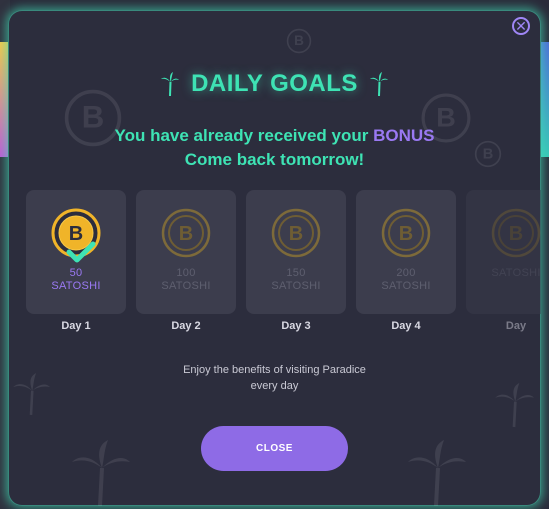 This screenshot has height=509, width=549. Describe the element at coordinates (274, 159) in the screenshot. I see `come-back-message: Come back tomorrow!` at that location.